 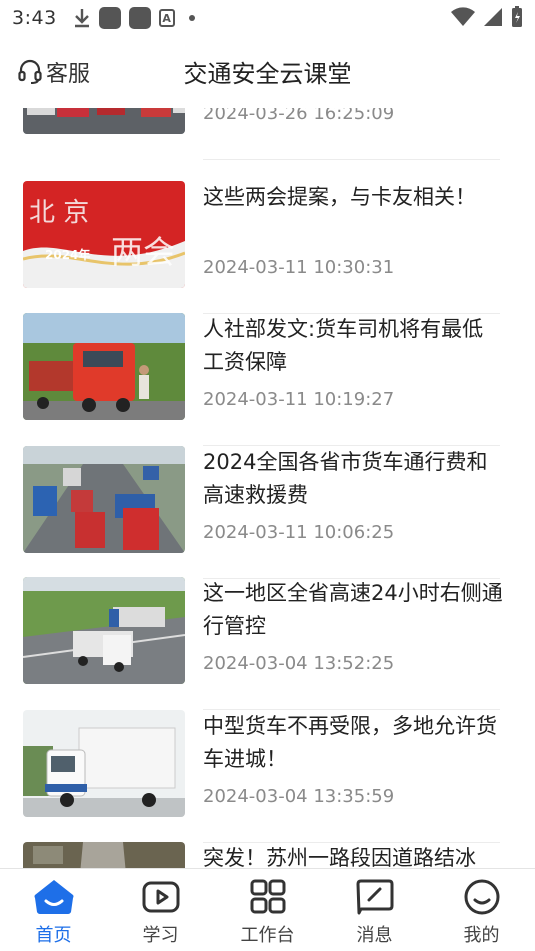 I want to click on nav-study: 学习, so click(x=160, y=910).